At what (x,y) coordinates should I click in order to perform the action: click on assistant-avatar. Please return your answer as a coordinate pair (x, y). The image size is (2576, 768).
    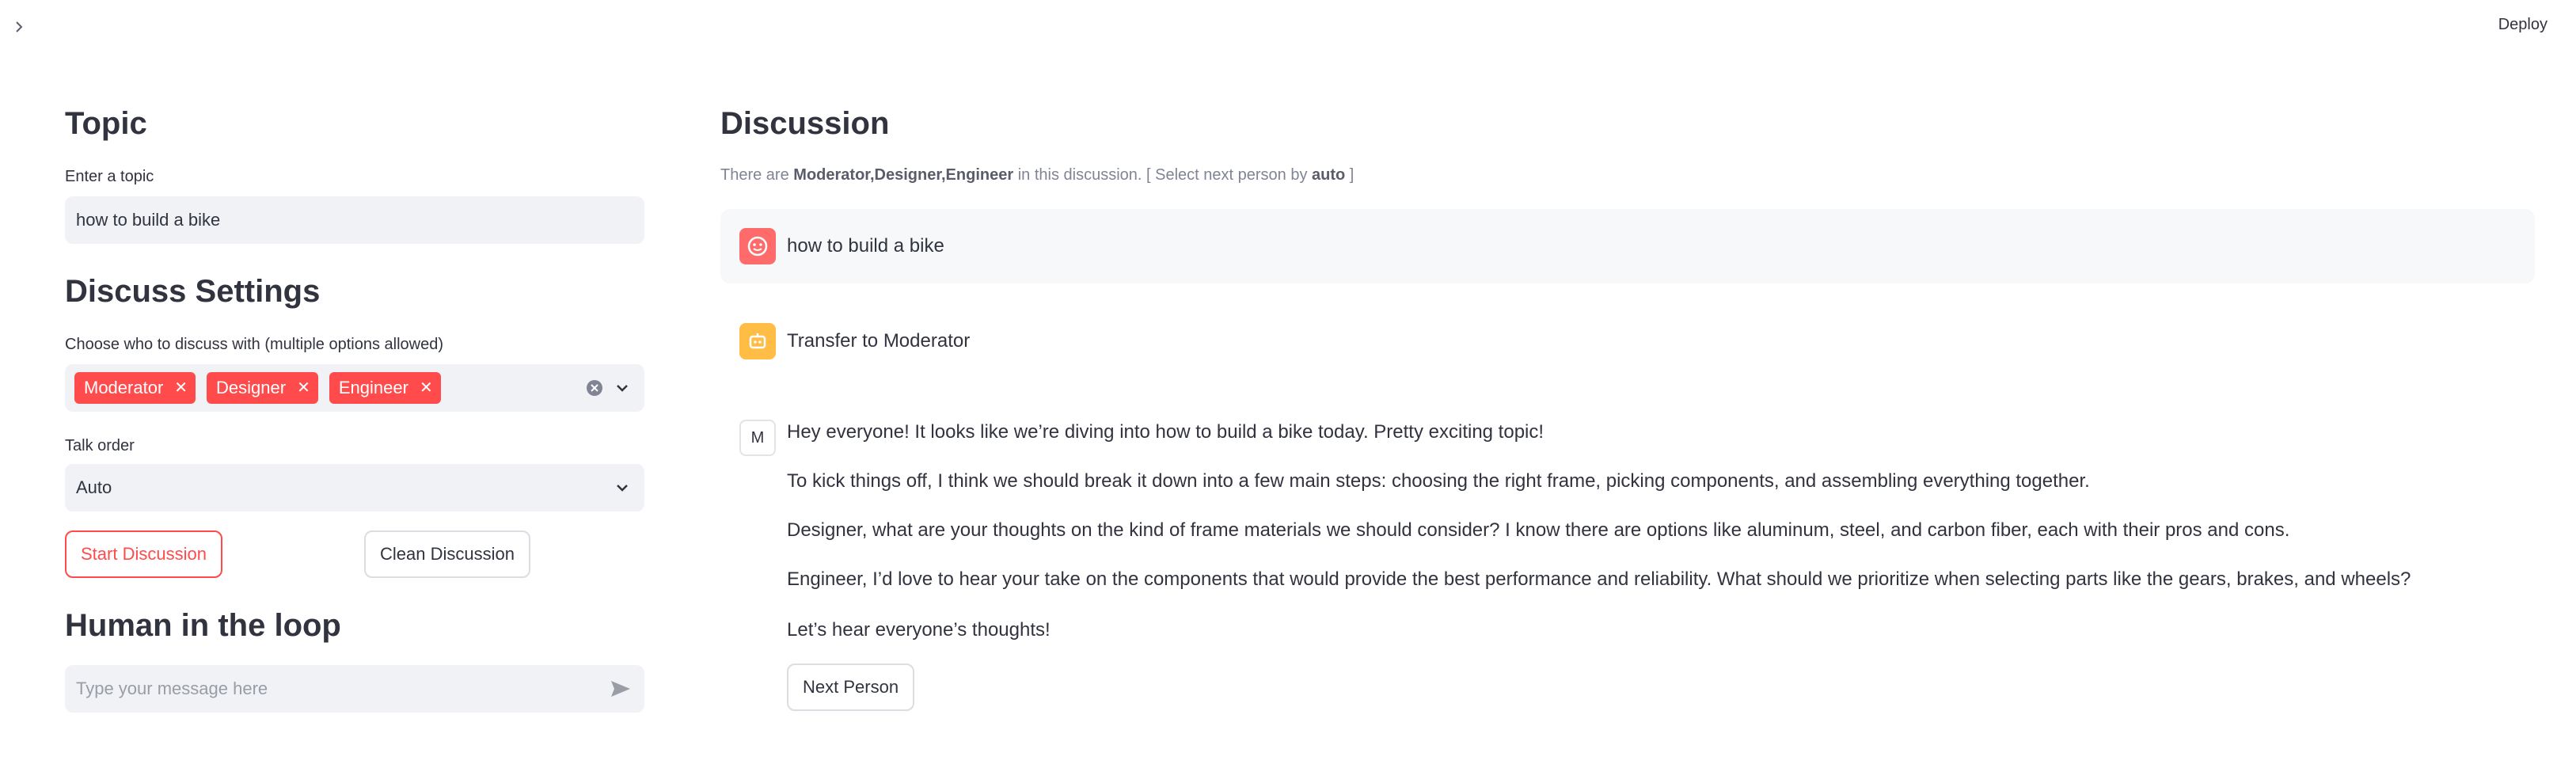
    Looking at the image, I should click on (757, 341).